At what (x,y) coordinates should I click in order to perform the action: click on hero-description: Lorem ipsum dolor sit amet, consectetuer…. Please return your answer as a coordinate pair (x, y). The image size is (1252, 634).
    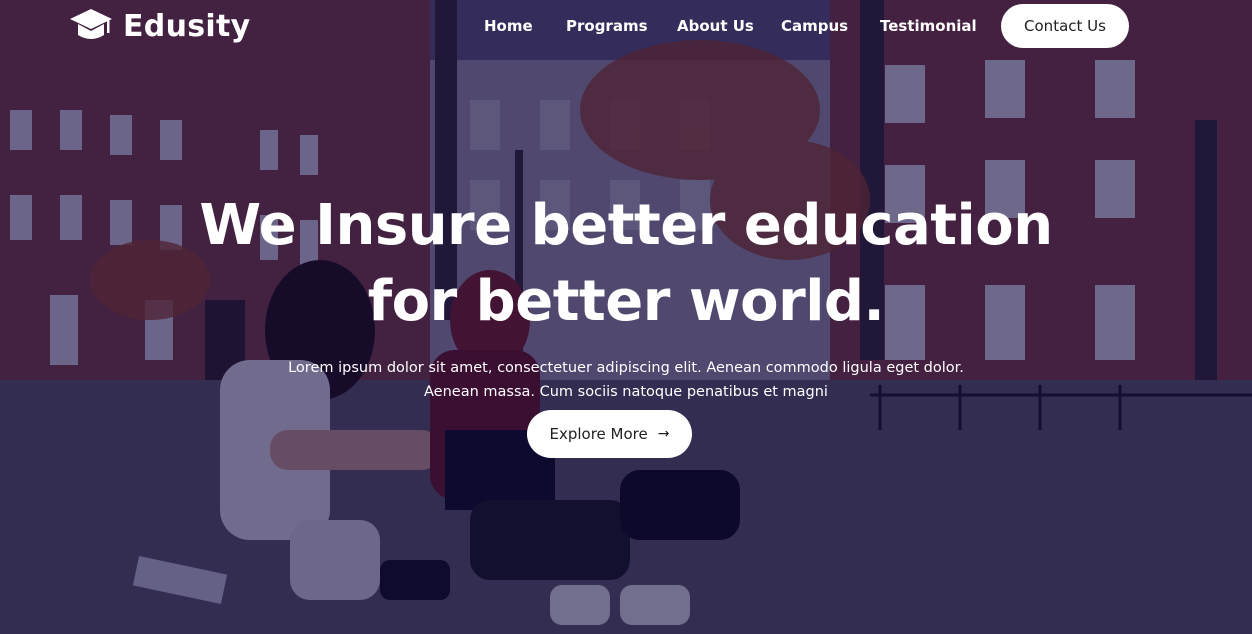
    Looking at the image, I should click on (626, 380).